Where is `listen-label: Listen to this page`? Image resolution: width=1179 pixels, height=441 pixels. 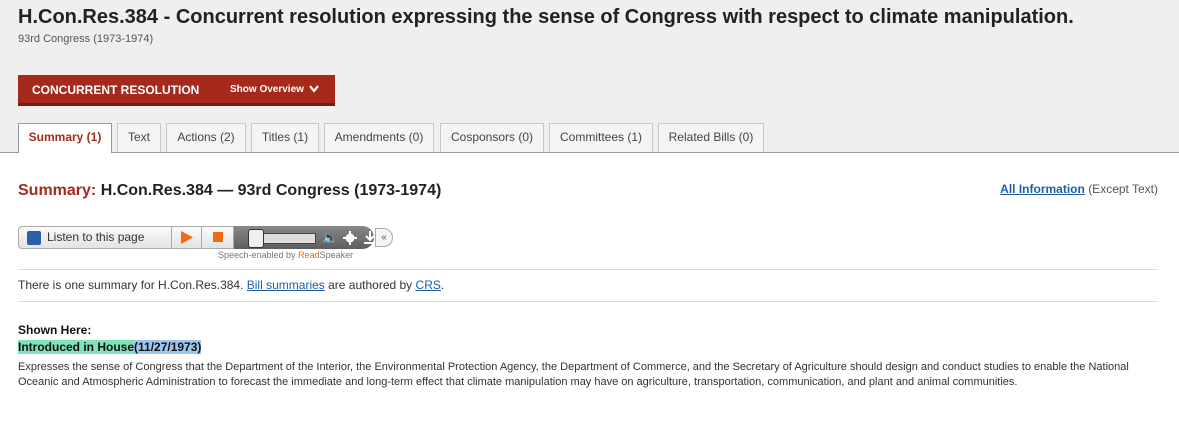
listen-label: Listen to this page is located at coordinates (96, 237).